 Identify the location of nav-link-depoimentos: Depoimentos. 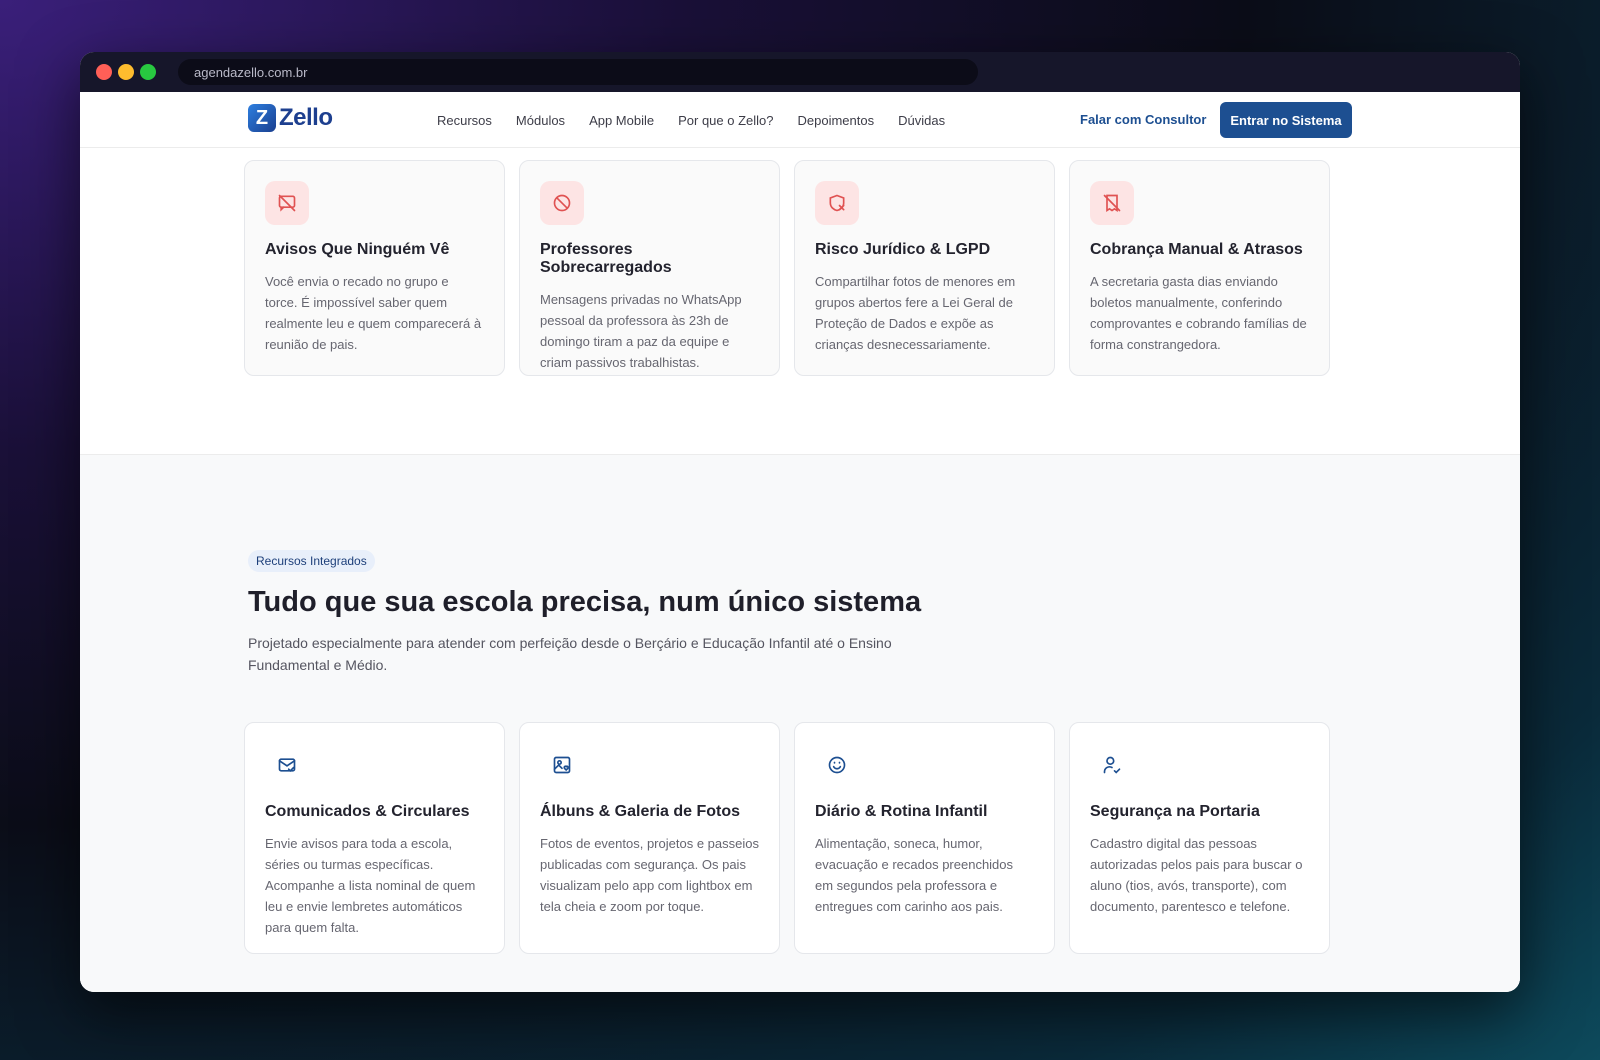
(836, 120).